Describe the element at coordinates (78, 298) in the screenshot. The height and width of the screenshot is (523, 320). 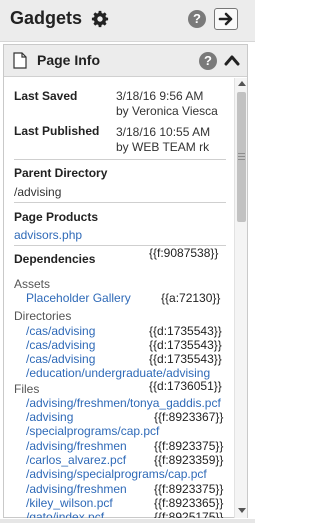
I see `asset-link: Placeholder Gallery` at that location.